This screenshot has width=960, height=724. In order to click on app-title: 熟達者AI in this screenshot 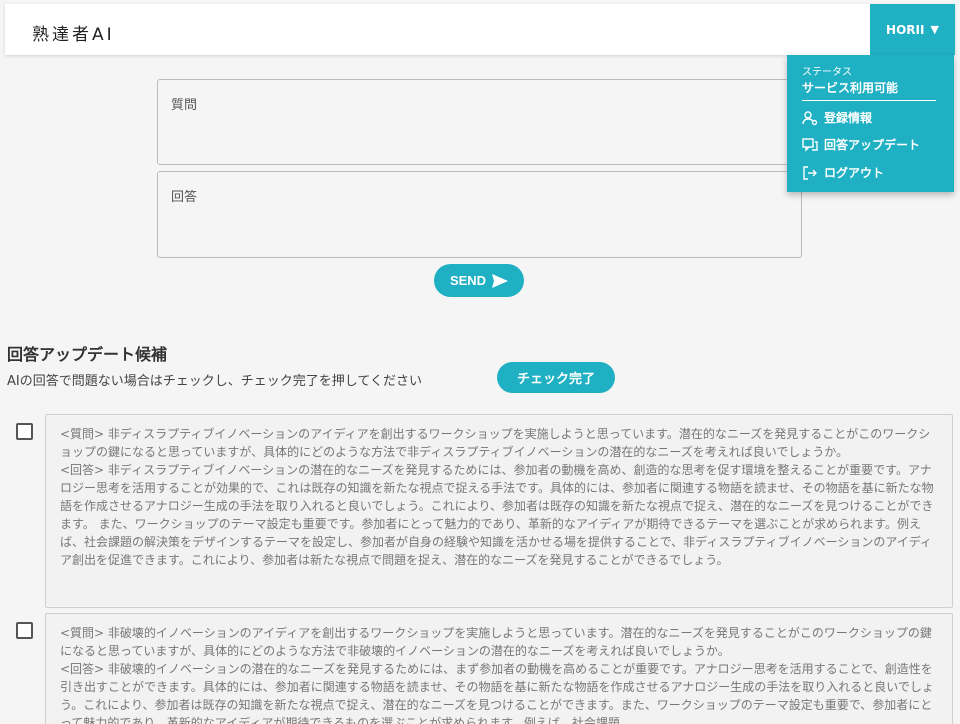, I will do `click(73, 35)`.